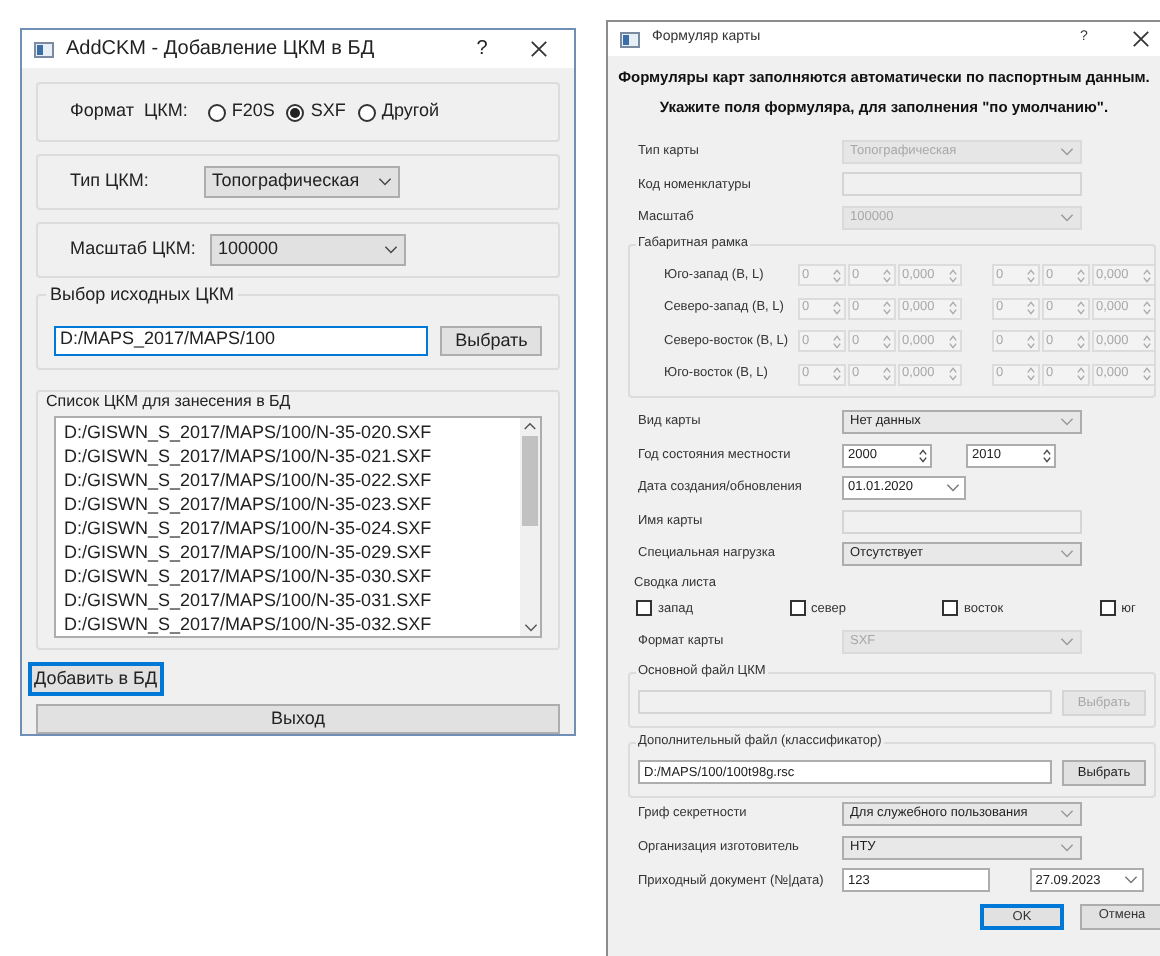 The width and height of the screenshot is (1160, 956). Describe the element at coordinates (398, 112) in the screenshot. I see `radio-option: Другой` at that location.